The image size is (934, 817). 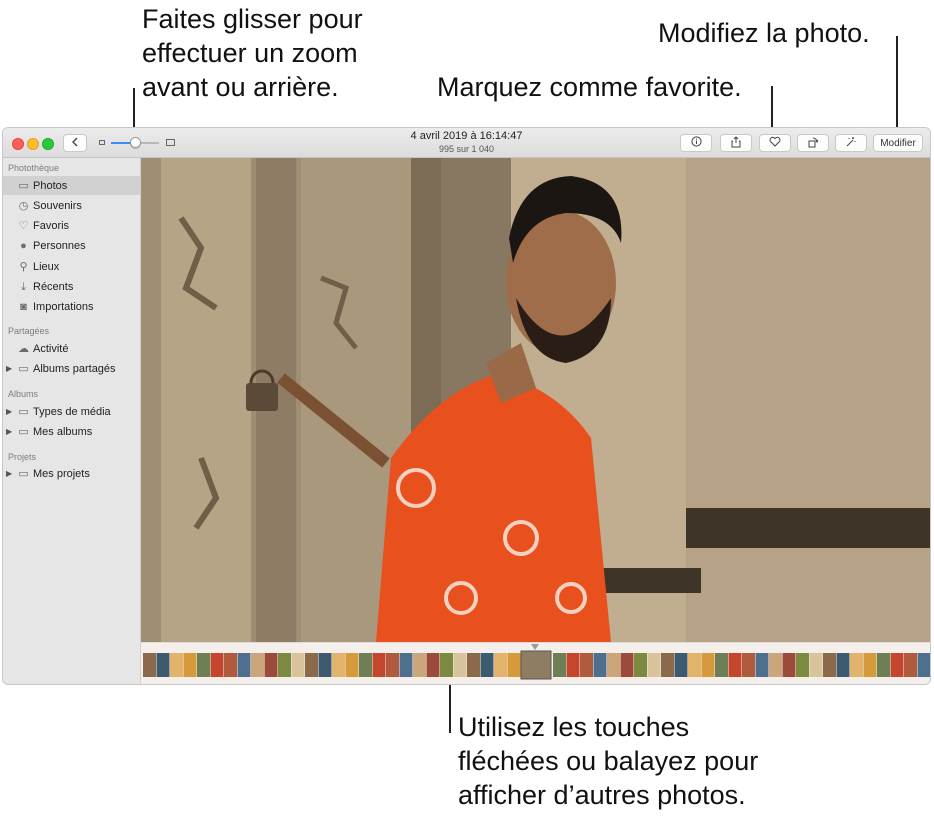 I want to click on pin-icon: ⚲, so click(x=23, y=266).